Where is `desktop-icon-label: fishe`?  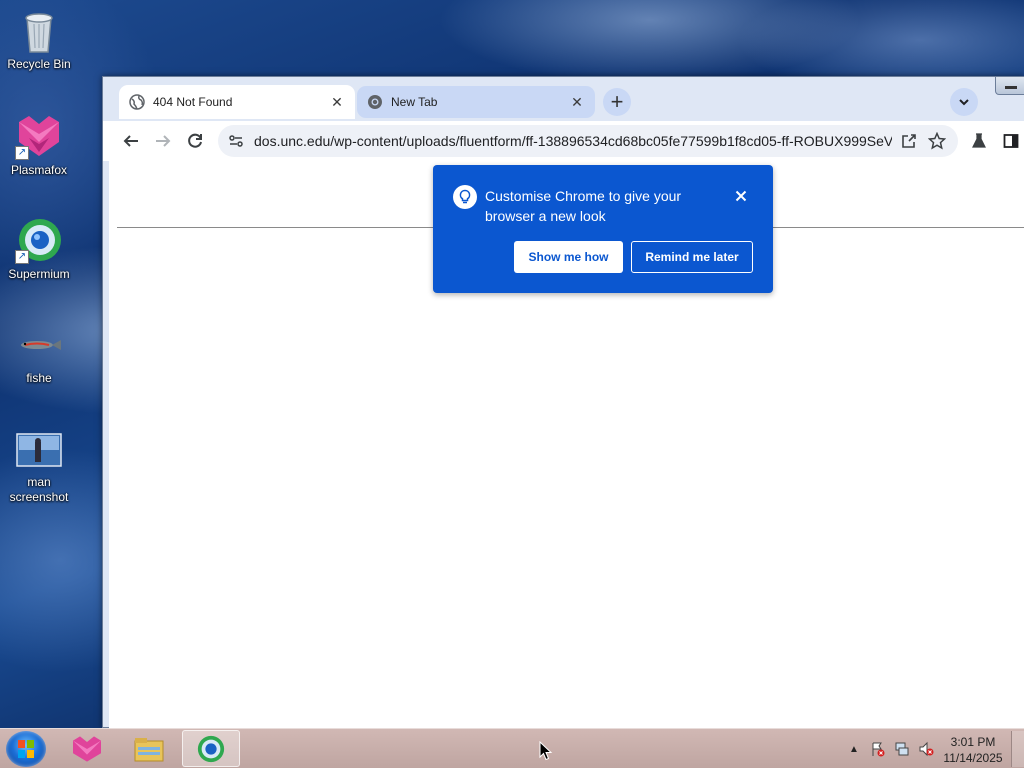 desktop-icon-label: fishe is located at coordinates (39, 378).